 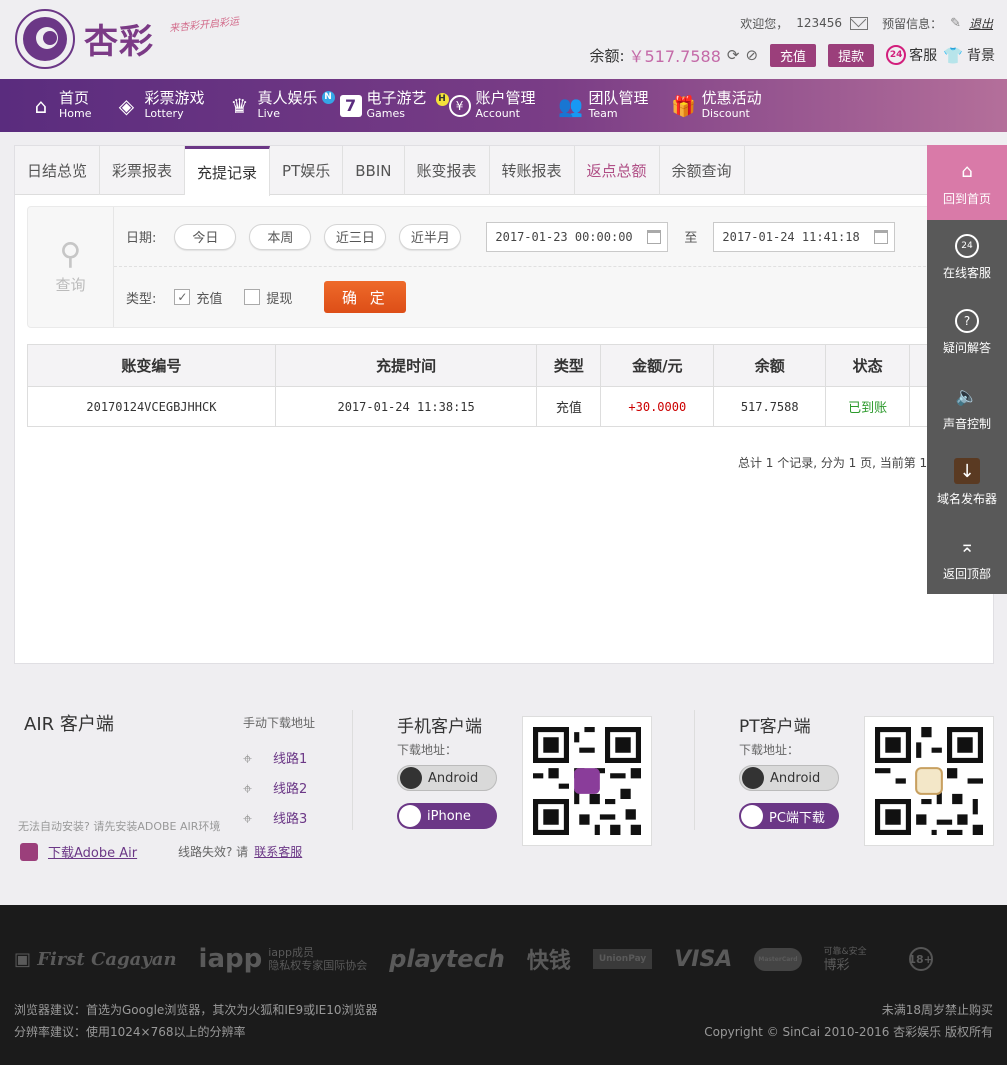 I want to click on recharge-checkbox-label: 充值, so click(x=209, y=299).